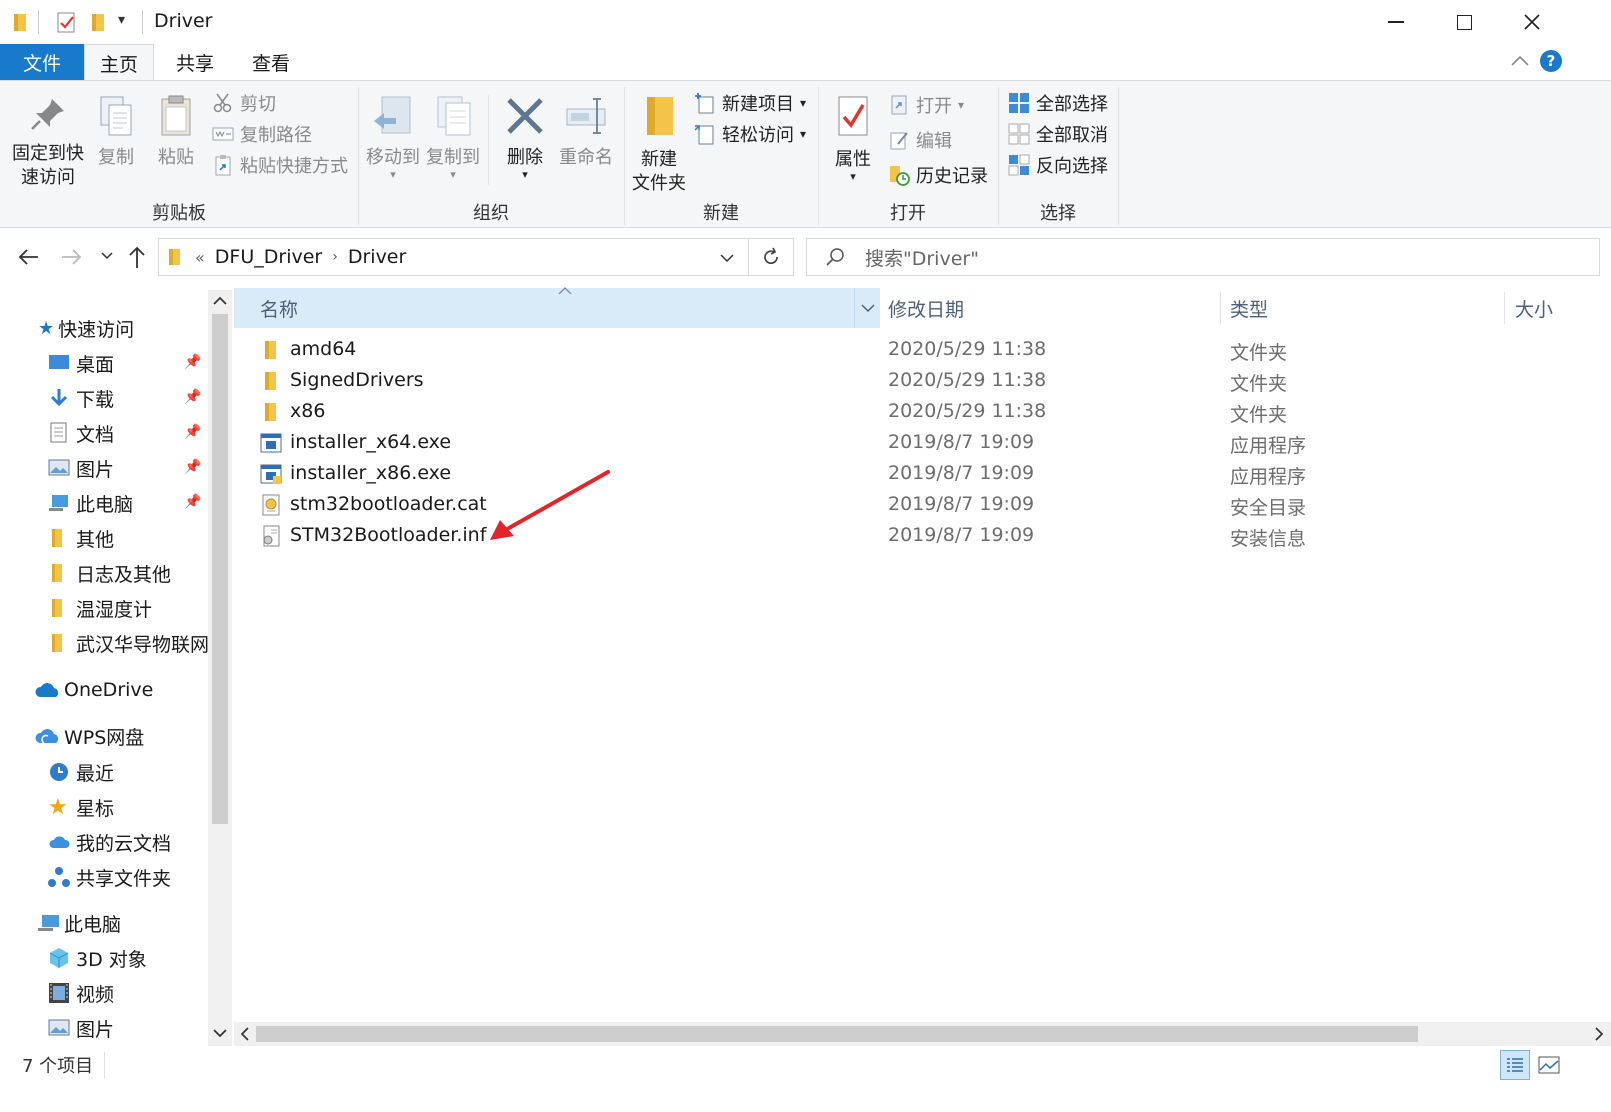 This screenshot has height=1112, width=1611. I want to click on back-arrow-icon, so click(28, 257).